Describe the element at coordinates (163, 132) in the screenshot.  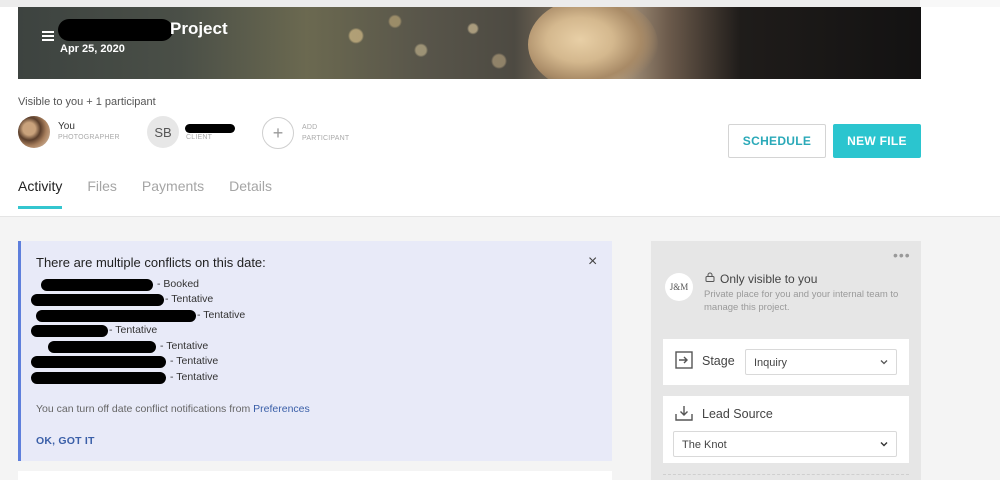
I see `avatar: SB` at that location.